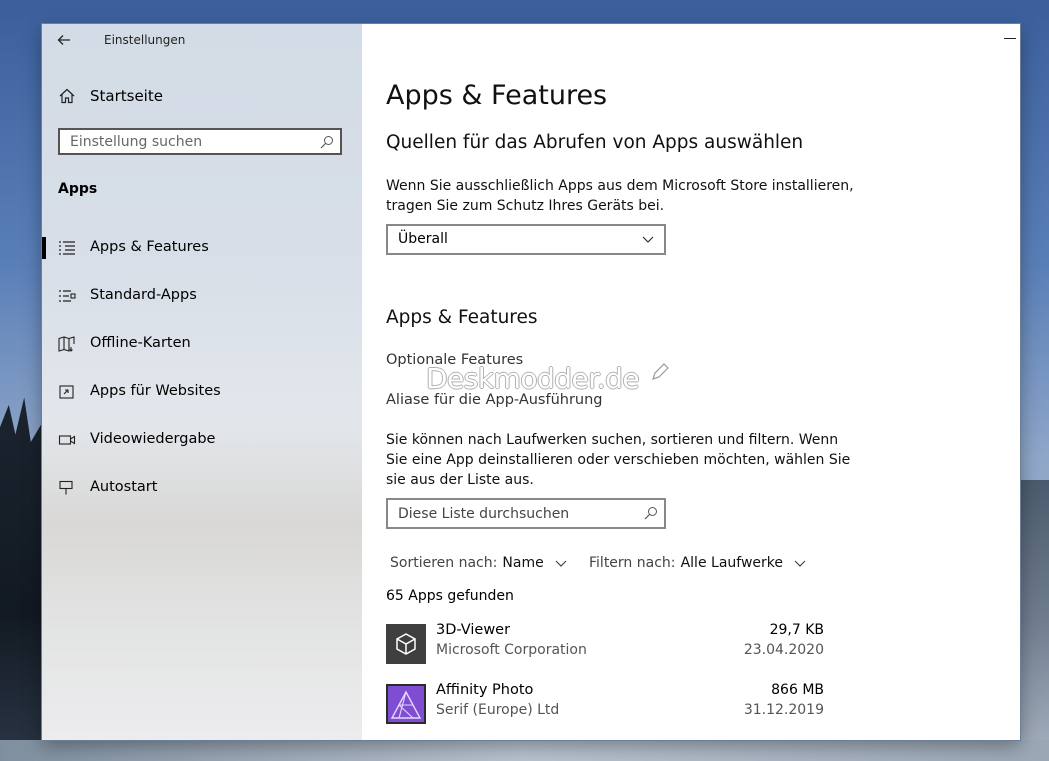 This screenshot has width=1049, height=761. I want to click on app-publisher: Serif (Europe) Ltd, so click(498, 710).